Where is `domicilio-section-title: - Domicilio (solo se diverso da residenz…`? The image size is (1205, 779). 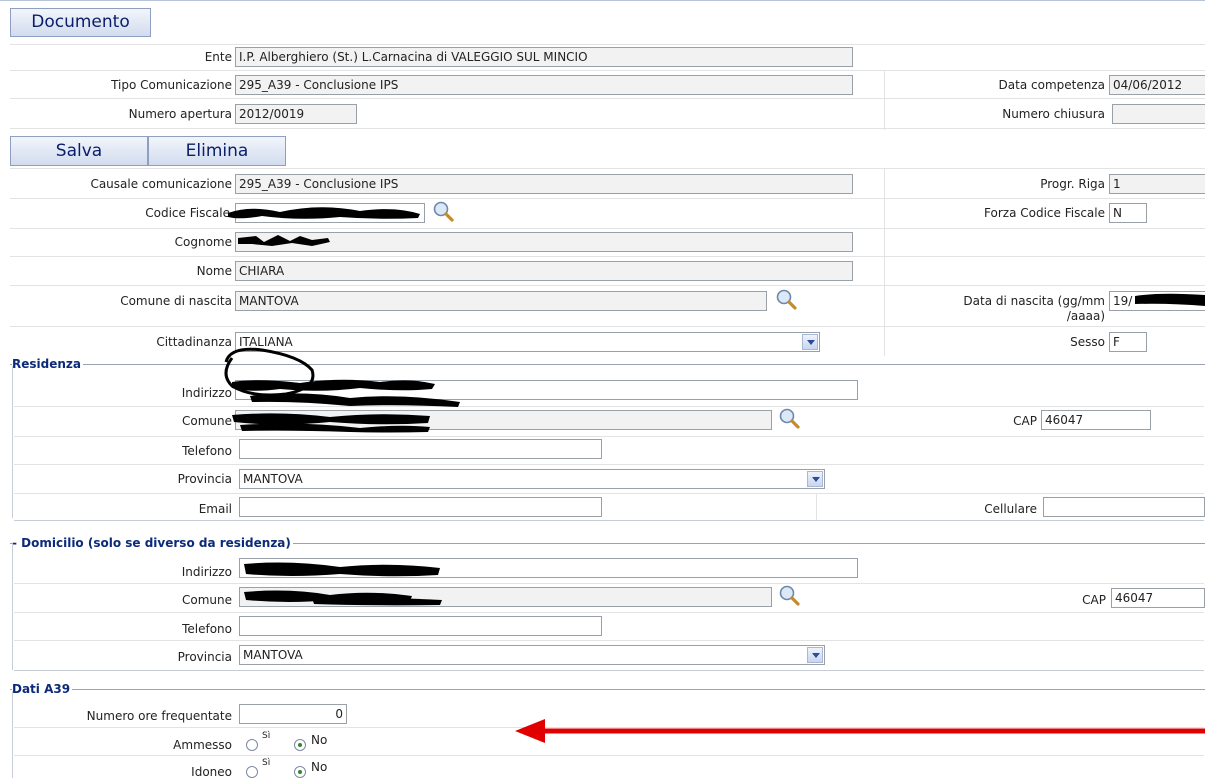
domicilio-section-title: - Domicilio (solo se diverso da residenz… is located at coordinates (152, 543).